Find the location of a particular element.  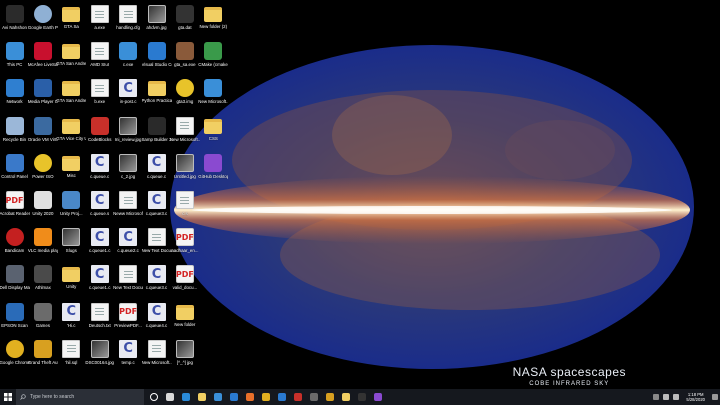

desktop-icon: PDF Acrobat Reader DC is located at coordinates (15, 207).